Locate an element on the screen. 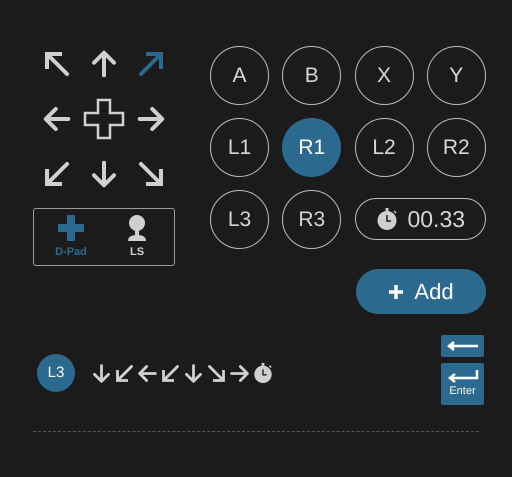  backspace-icon is located at coordinates (462, 346).